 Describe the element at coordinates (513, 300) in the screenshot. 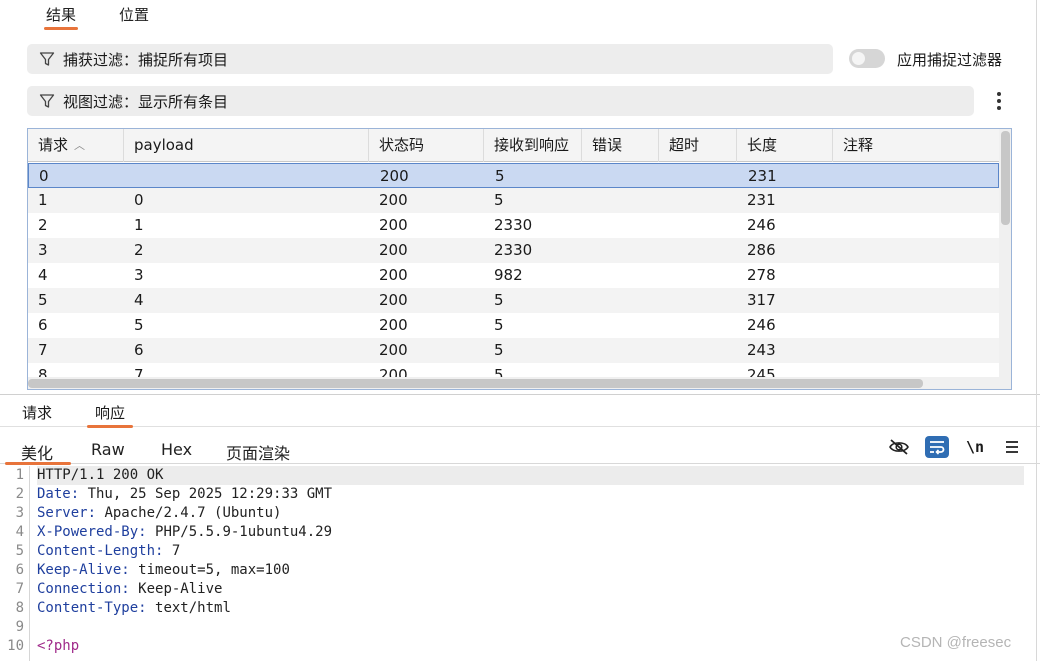

I see `table-row: 5 4 200 5 317` at that location.